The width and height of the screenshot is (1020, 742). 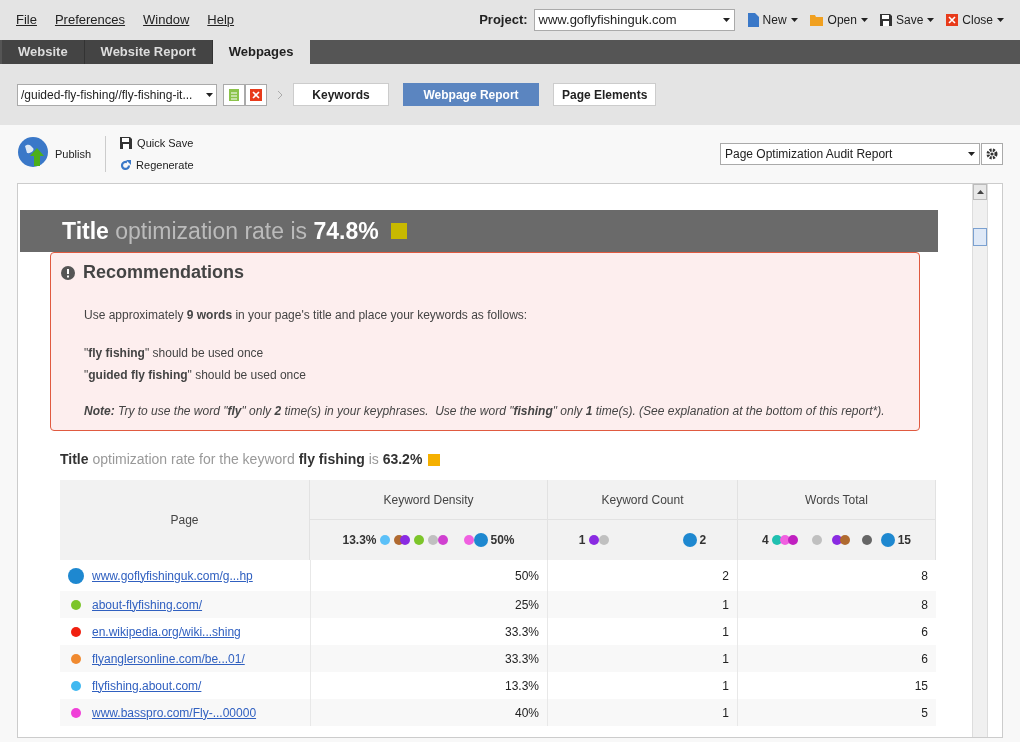 I want to click on folder-icon, so click(x=816, y=20).